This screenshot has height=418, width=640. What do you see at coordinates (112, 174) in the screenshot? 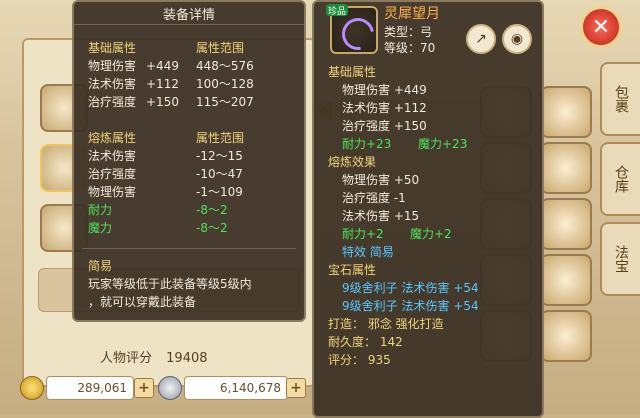
I see `refine-row-name: 治疗强度` at bounding box center [112, 174].